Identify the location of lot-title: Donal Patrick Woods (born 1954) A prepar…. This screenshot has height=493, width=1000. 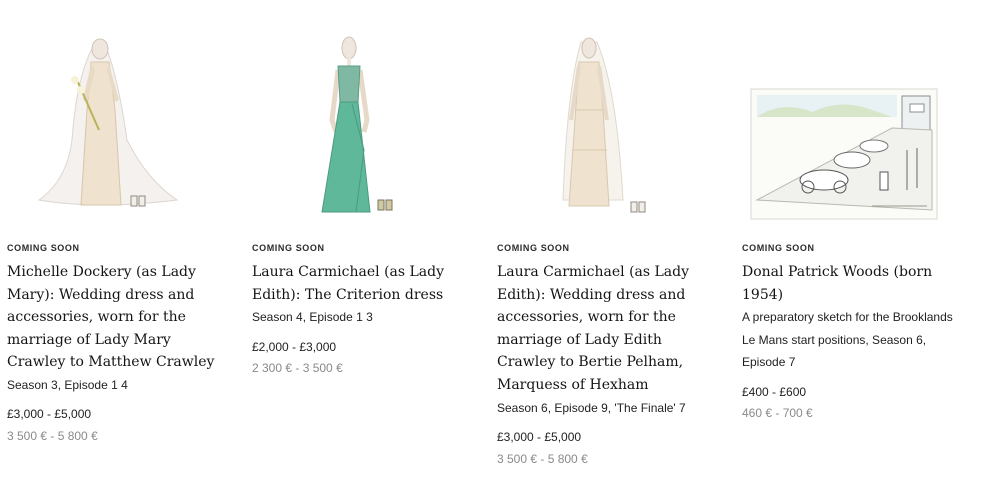
(855, 317).